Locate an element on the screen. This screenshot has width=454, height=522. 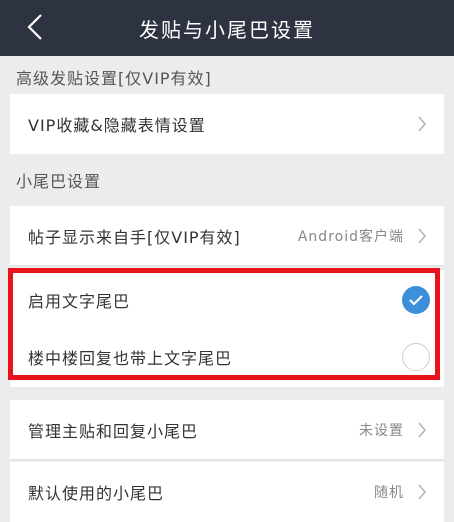
floor-reply-tail-row: 楼中楼回复也带上文字尾巴 is located at coordinates (227, 357).